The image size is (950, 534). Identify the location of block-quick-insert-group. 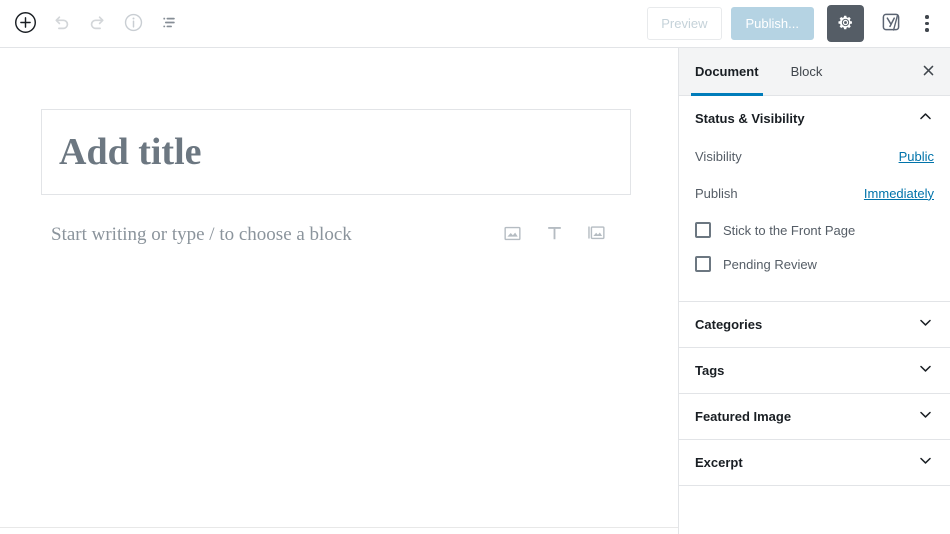
(565, 235).